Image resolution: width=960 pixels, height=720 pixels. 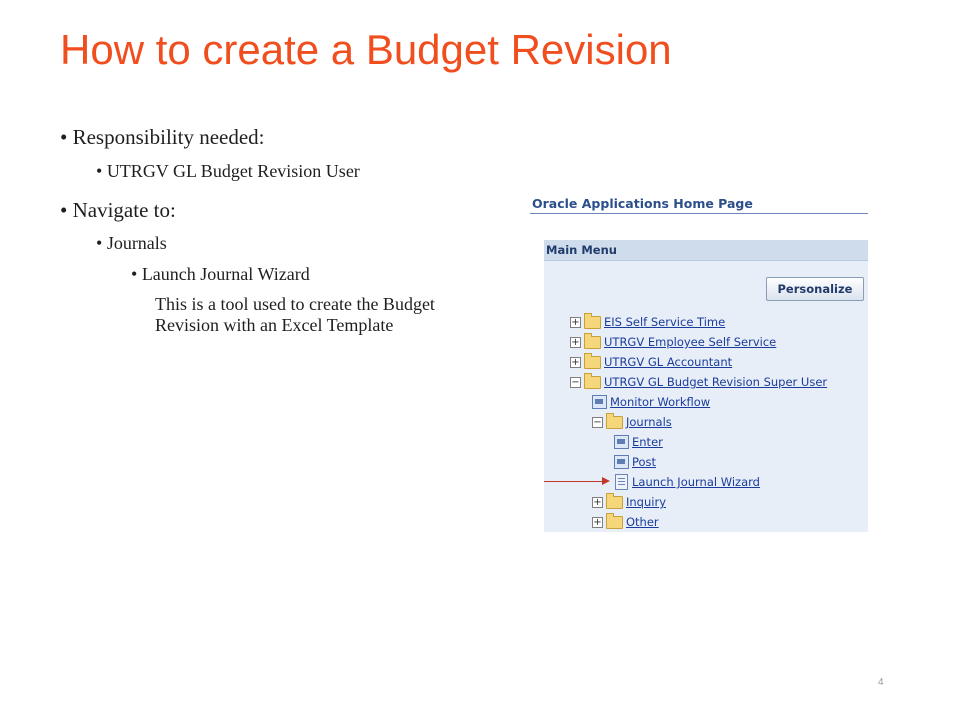 What do you see at coordinates (642, 203) in the screenshot?
I see `oracle-home-title: Oracle Applications Home Page` at bounding box center [642, 203].